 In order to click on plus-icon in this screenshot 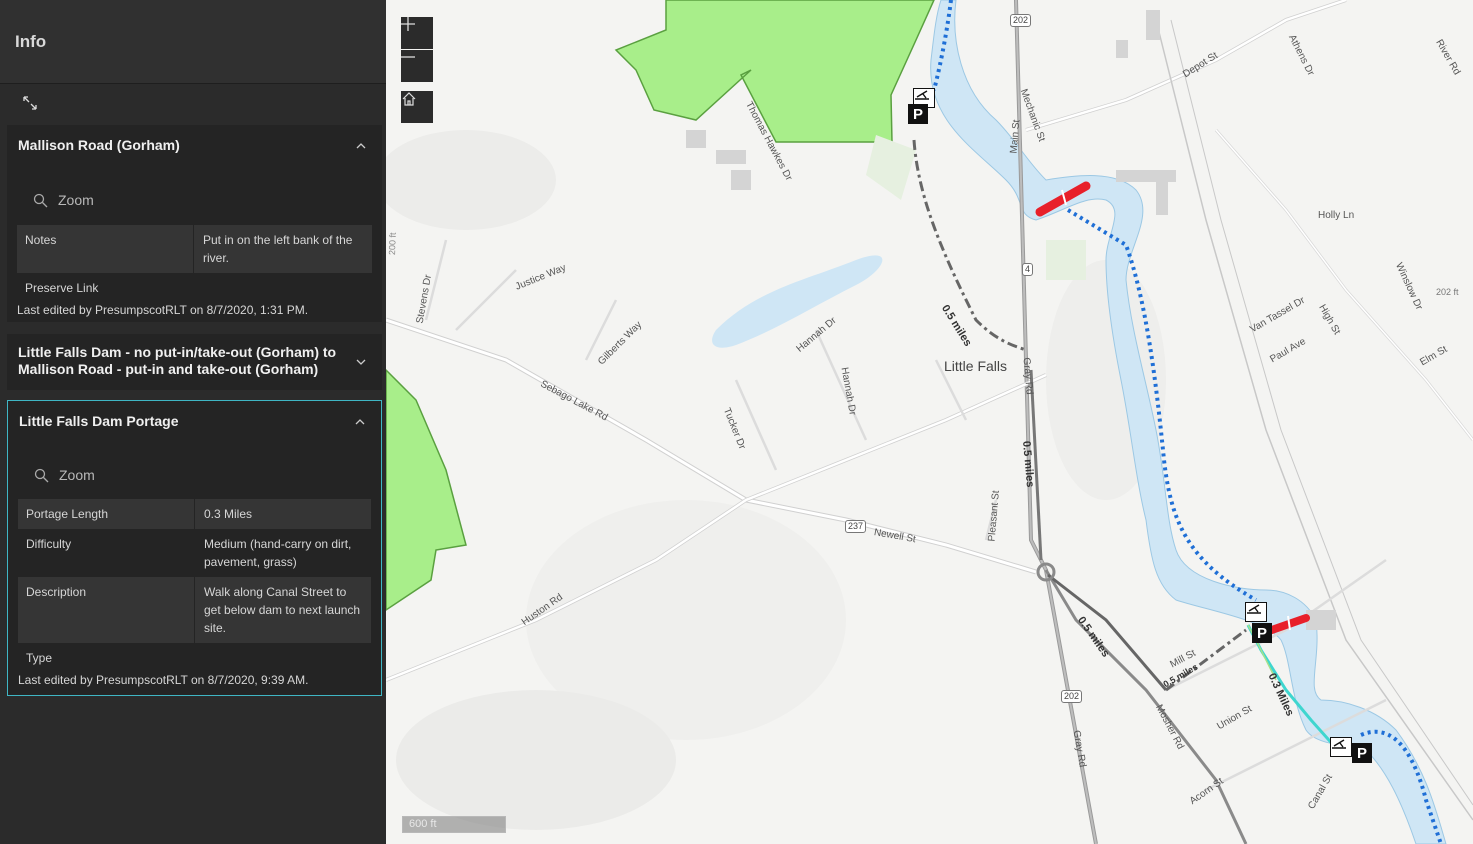, I will do `click(408, 24)`.